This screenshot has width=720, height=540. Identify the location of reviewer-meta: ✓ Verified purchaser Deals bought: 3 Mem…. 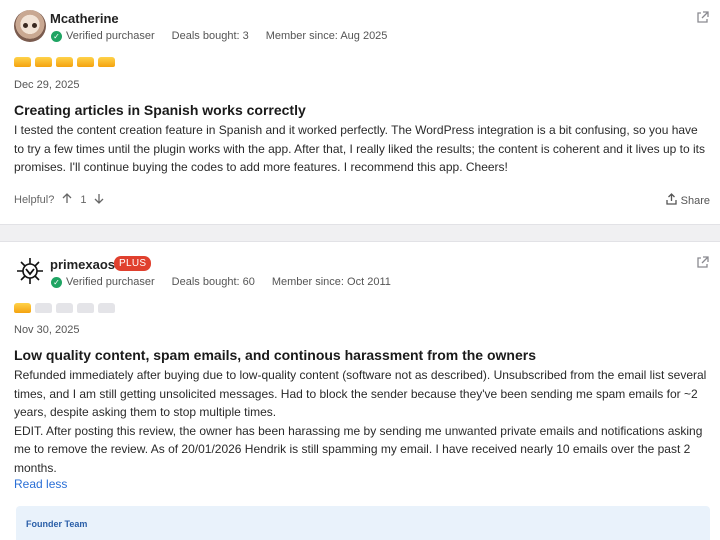
(219, 36).